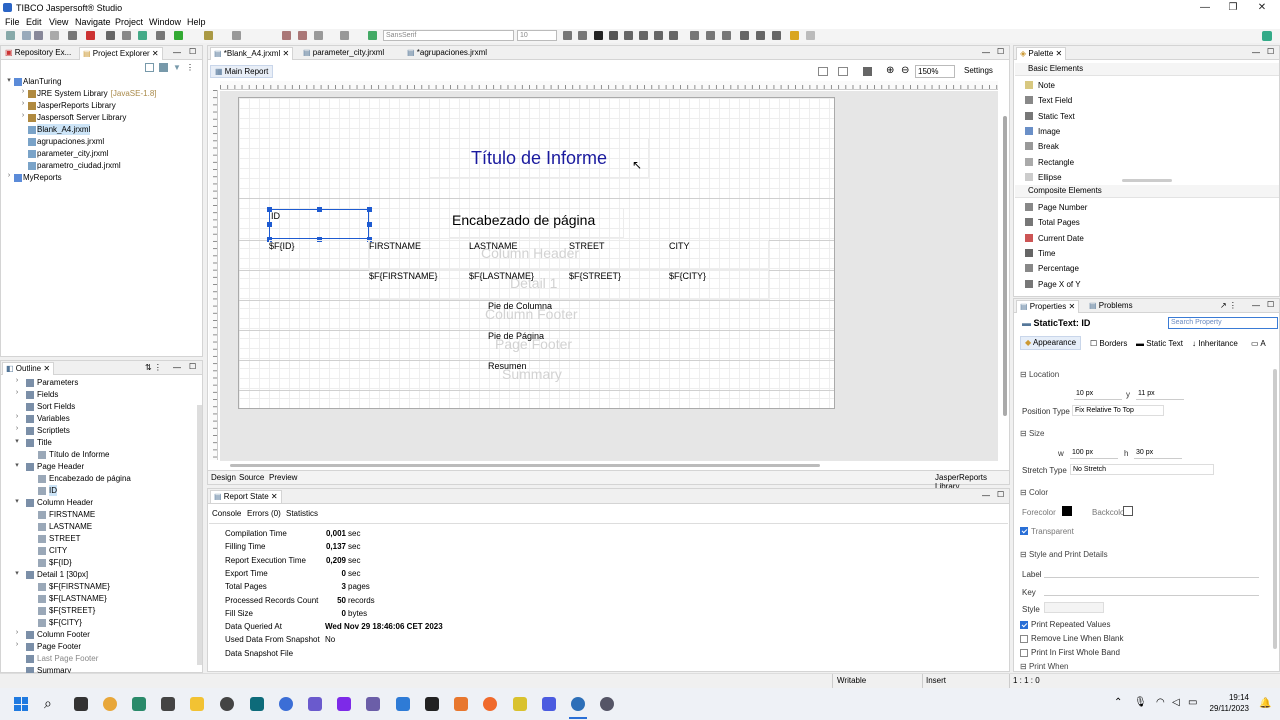 This screenshot has width=1280, height=720. What do you see at coordinates (64, 129) in the screenshot?
I see `tree-item: Blank_A4.jrxml` at bounding box center [64, 129].